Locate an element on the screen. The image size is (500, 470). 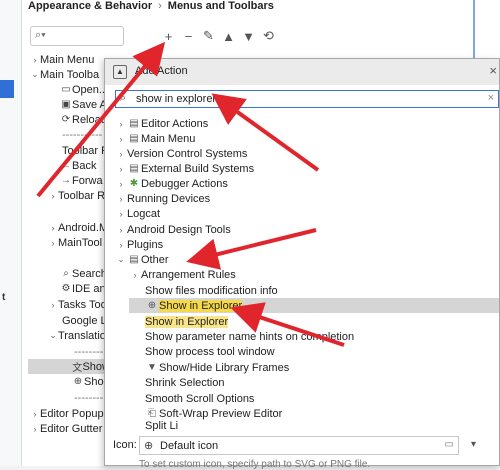
soft-wrap-icon: ⎗ is located at coordinates (152, 413).